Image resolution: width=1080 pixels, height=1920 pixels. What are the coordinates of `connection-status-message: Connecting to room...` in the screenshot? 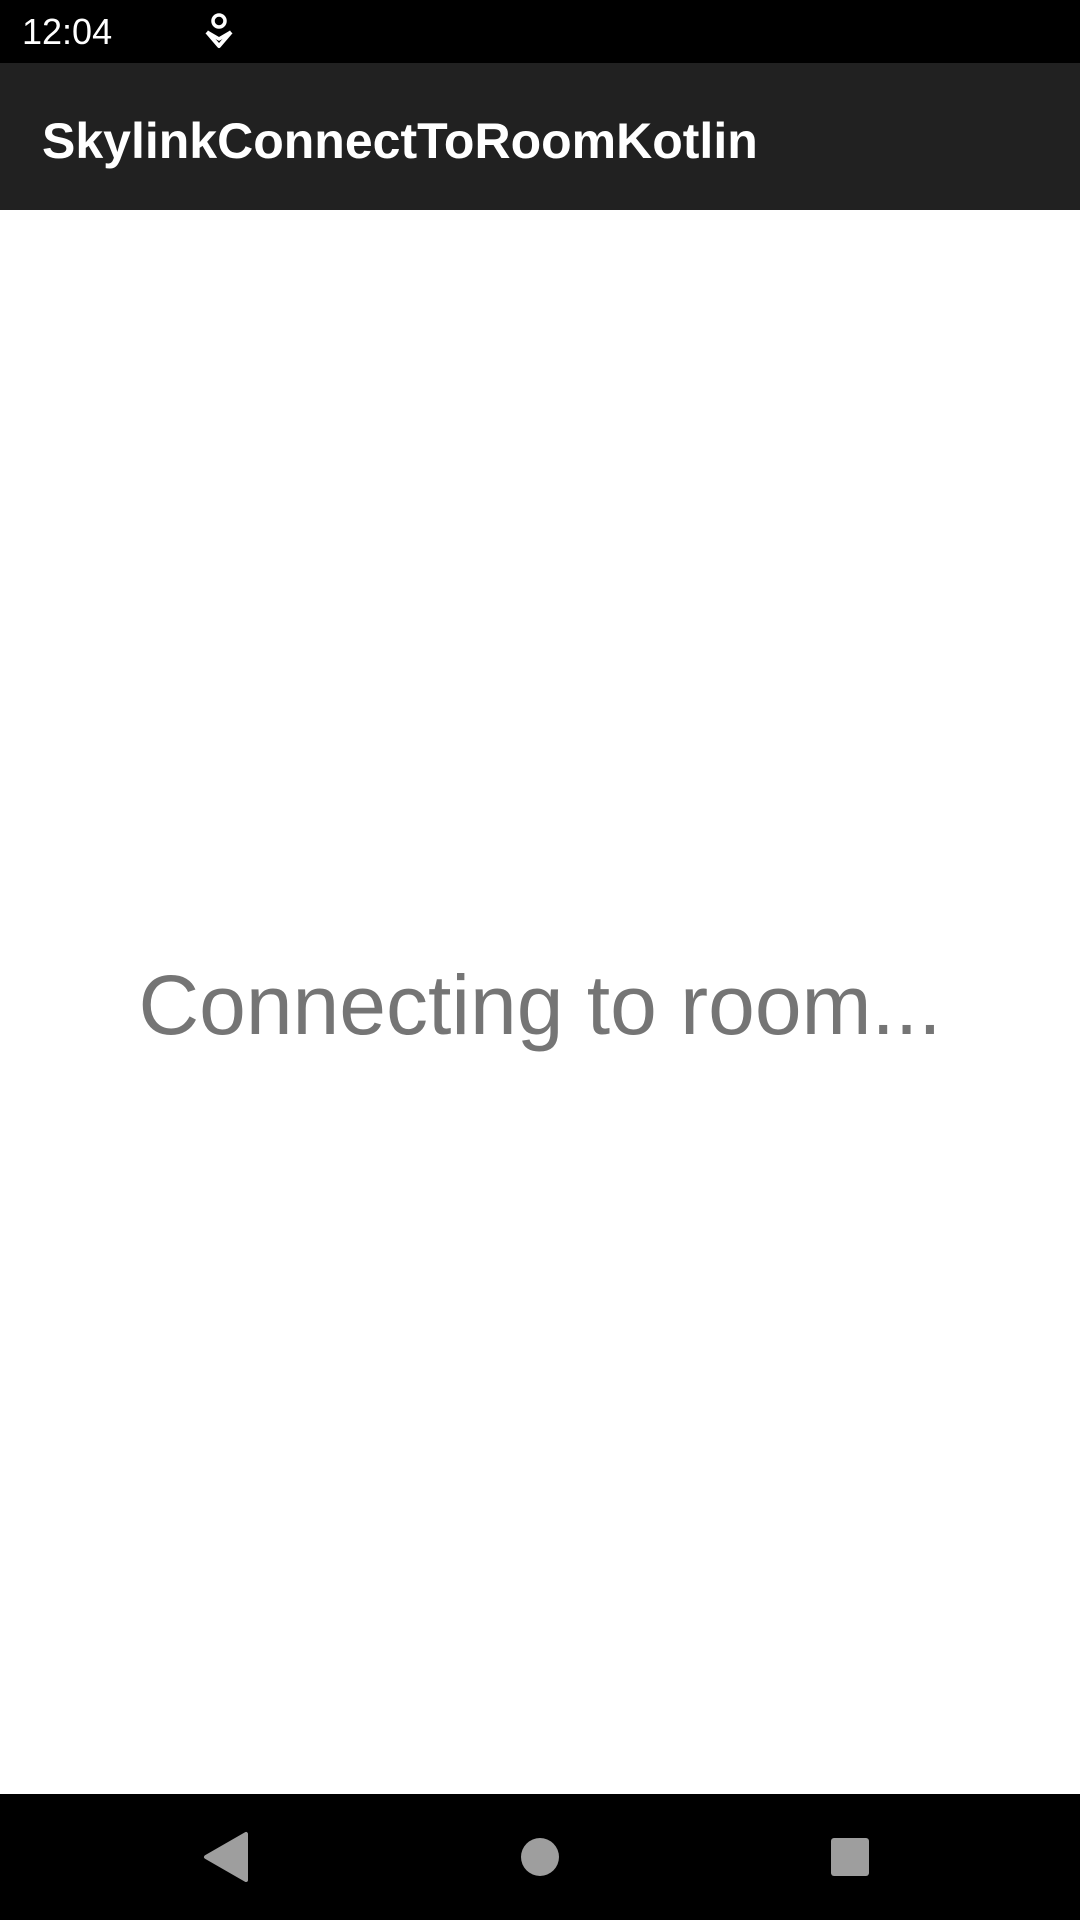 It's located at (540, 1005).